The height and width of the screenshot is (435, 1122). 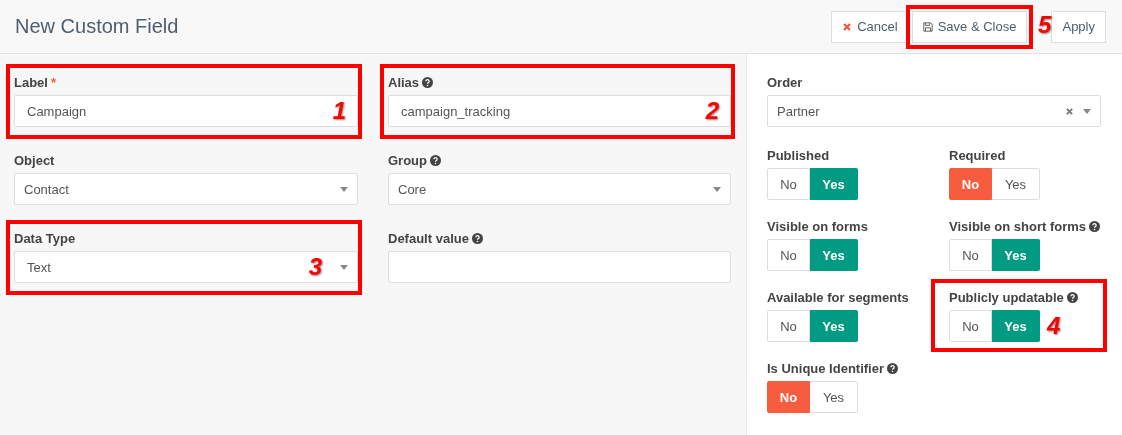 I want to click on page-title: New Custom Field, so click(x=97, y=26).